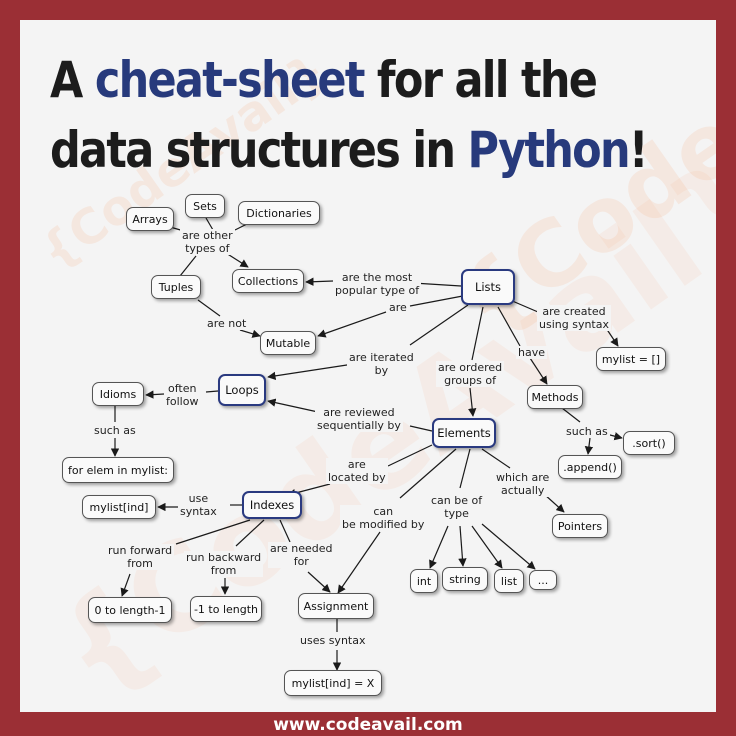  What do you see at coordinates (301, 555) in the screenshot?
I see `label-needed-for: are needed for` at bounding box center [301, 555].